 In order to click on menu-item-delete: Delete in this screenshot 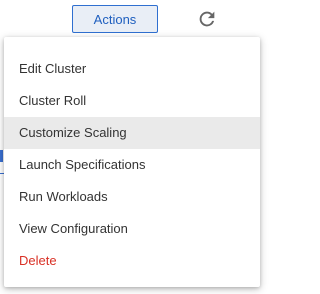, I will do `click(132, 261)`.